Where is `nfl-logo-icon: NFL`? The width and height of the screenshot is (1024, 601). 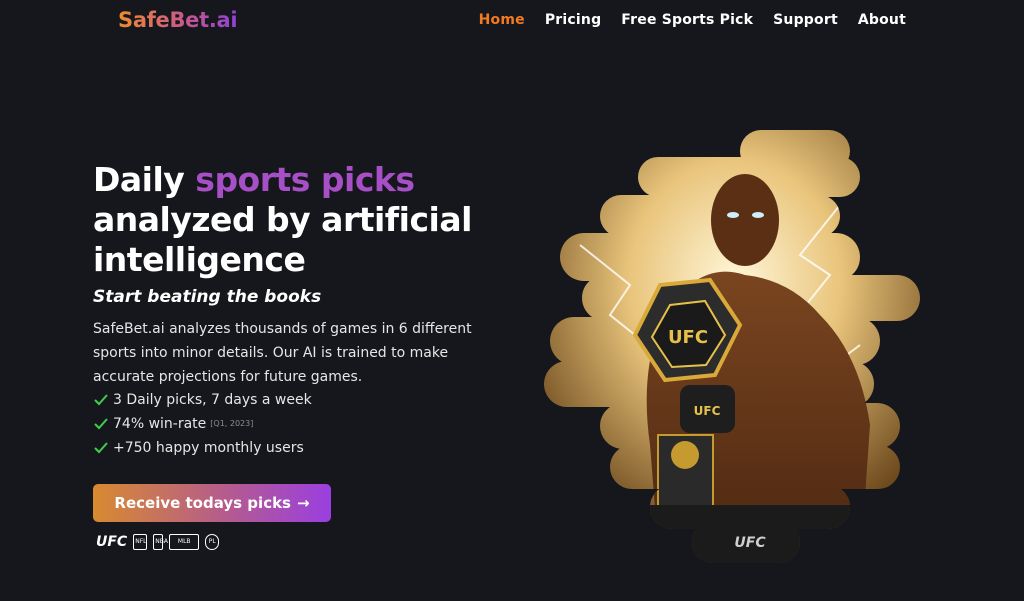 nfl-logo-icon: NFL is located at coordinates (140, 542).